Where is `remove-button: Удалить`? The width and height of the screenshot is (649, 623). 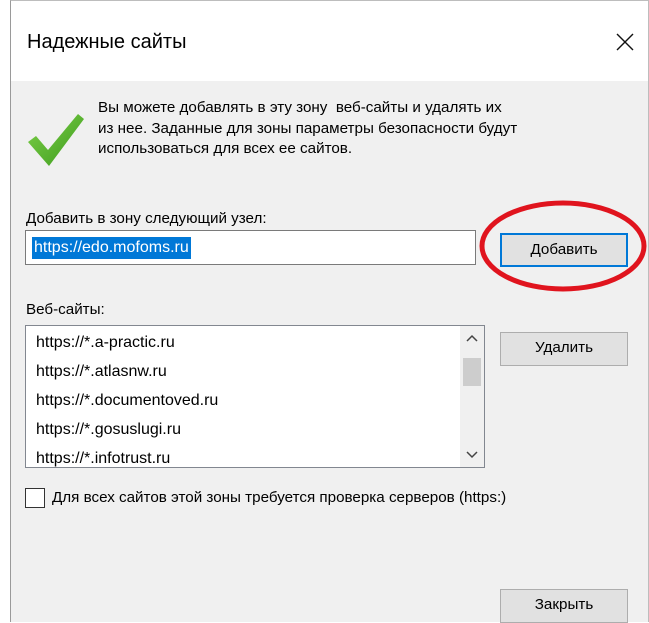
remove-button: Удалить is located at coordinates (564, 349).